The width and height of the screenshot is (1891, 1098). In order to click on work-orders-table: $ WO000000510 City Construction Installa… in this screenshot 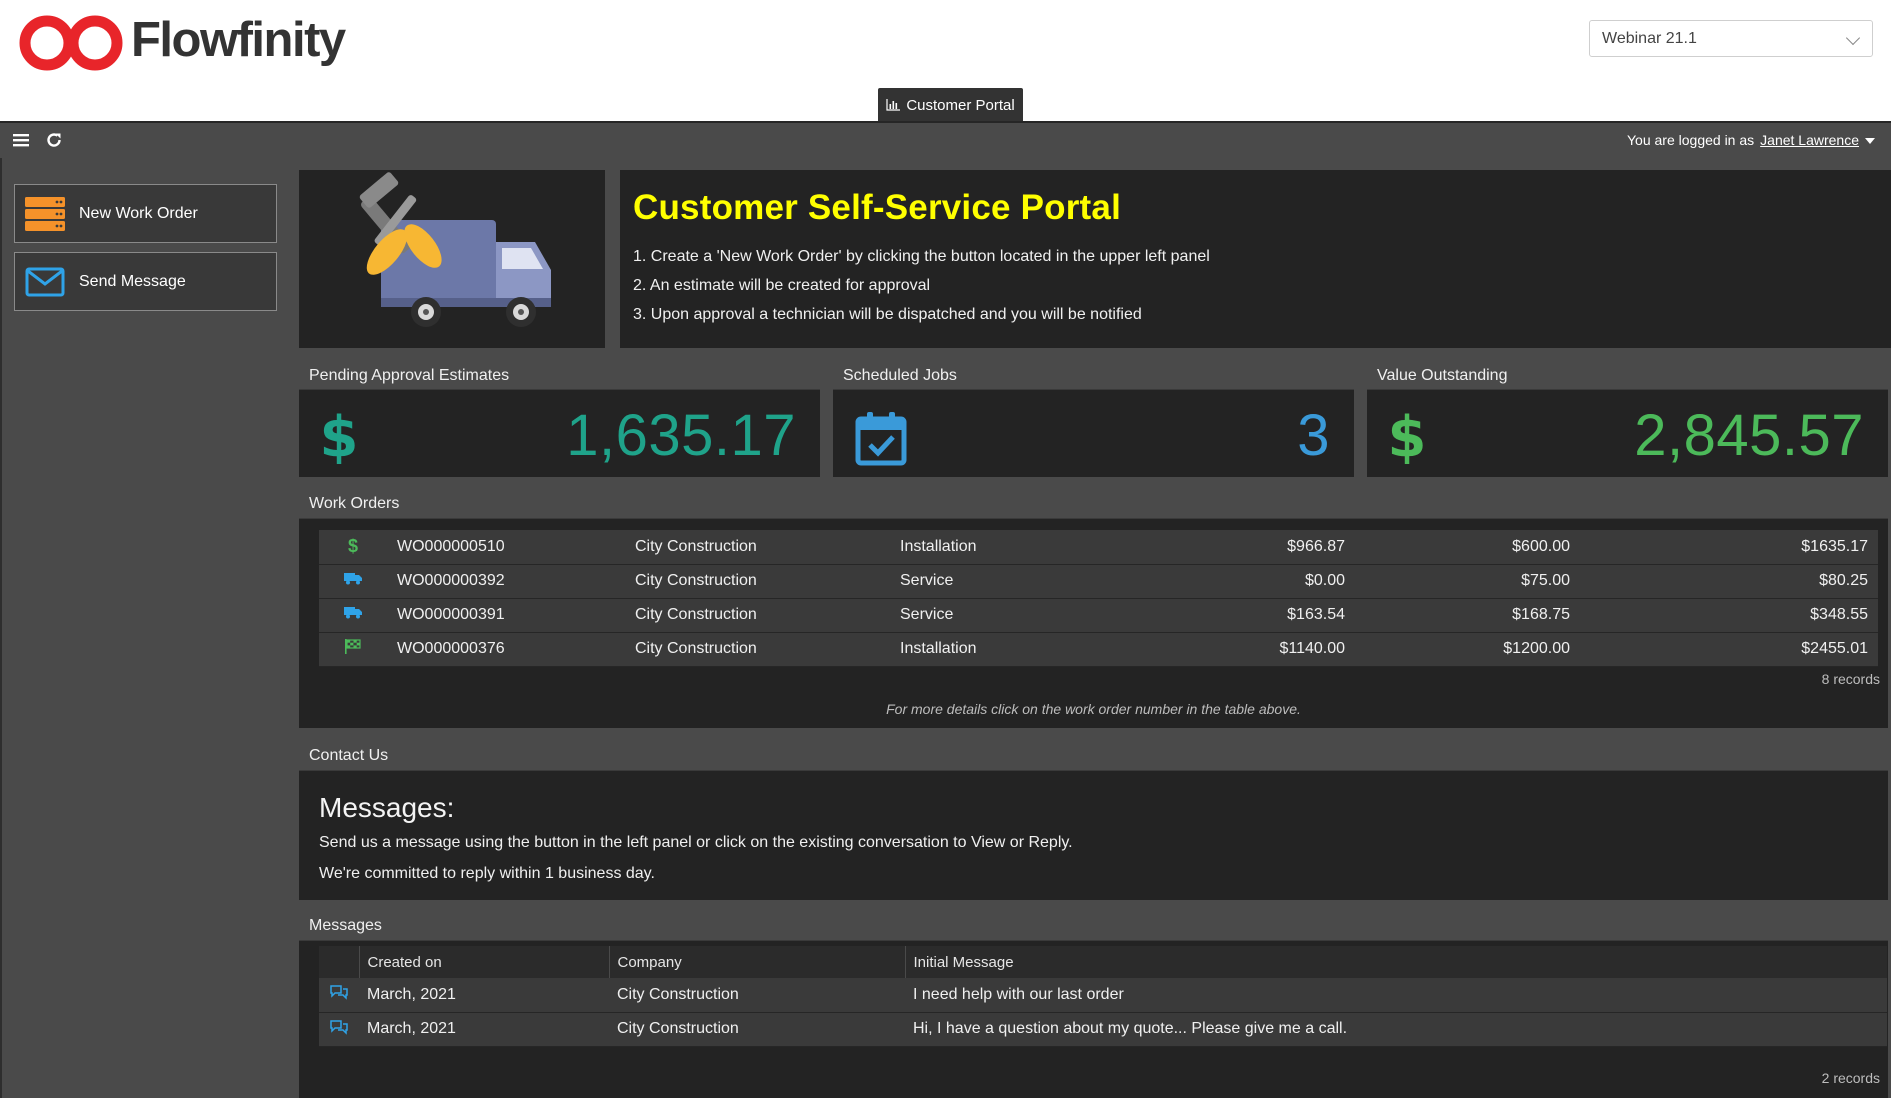, I will do `click(1098, 598)`.